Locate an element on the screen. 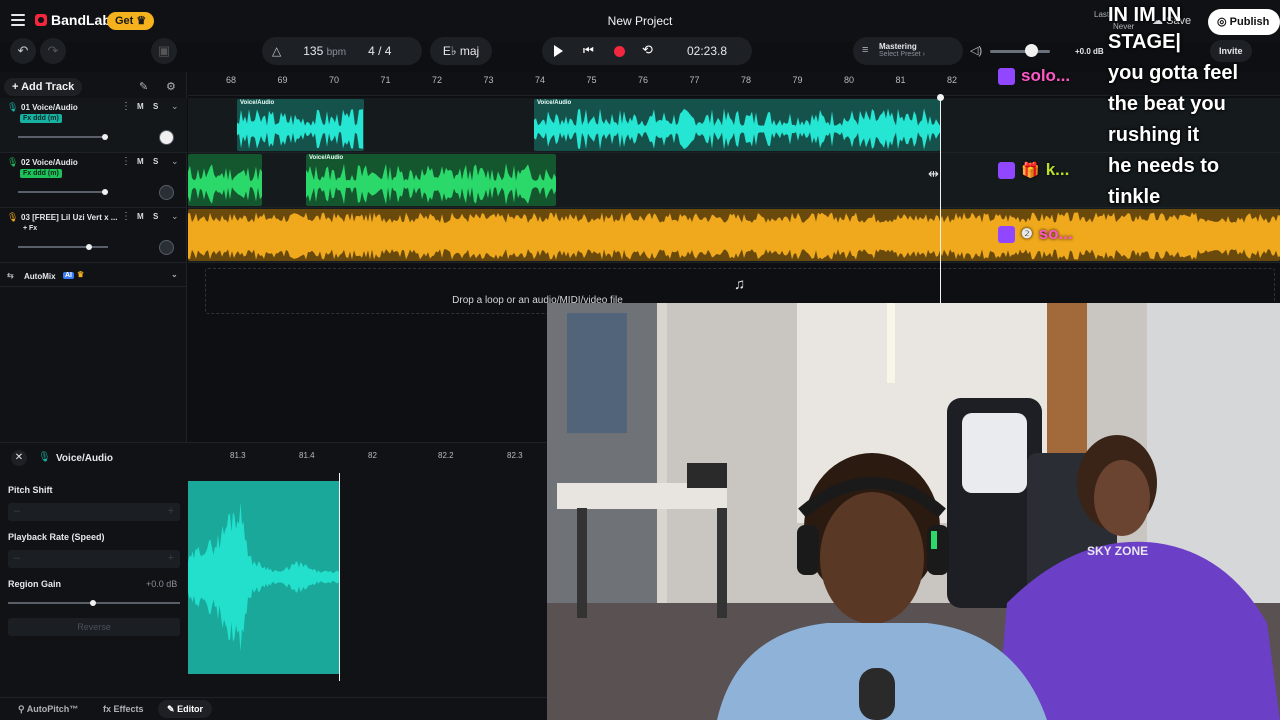 The image size is (1280, 720). editor-ruler-tick: 82.3 is located at coordinates (515, 455).